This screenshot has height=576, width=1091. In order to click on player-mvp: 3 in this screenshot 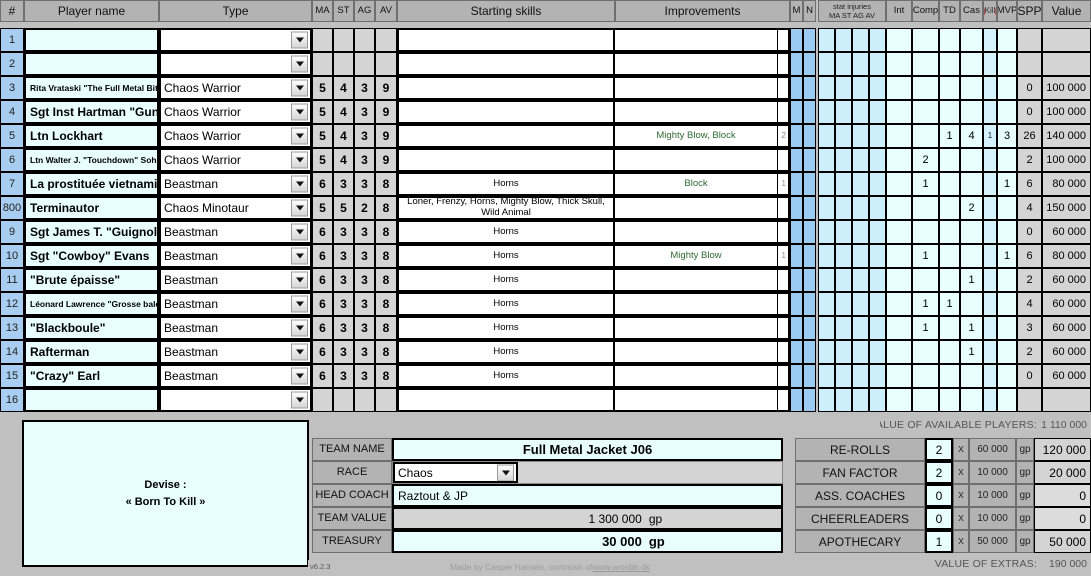, I will do `click(1007, 136)`.